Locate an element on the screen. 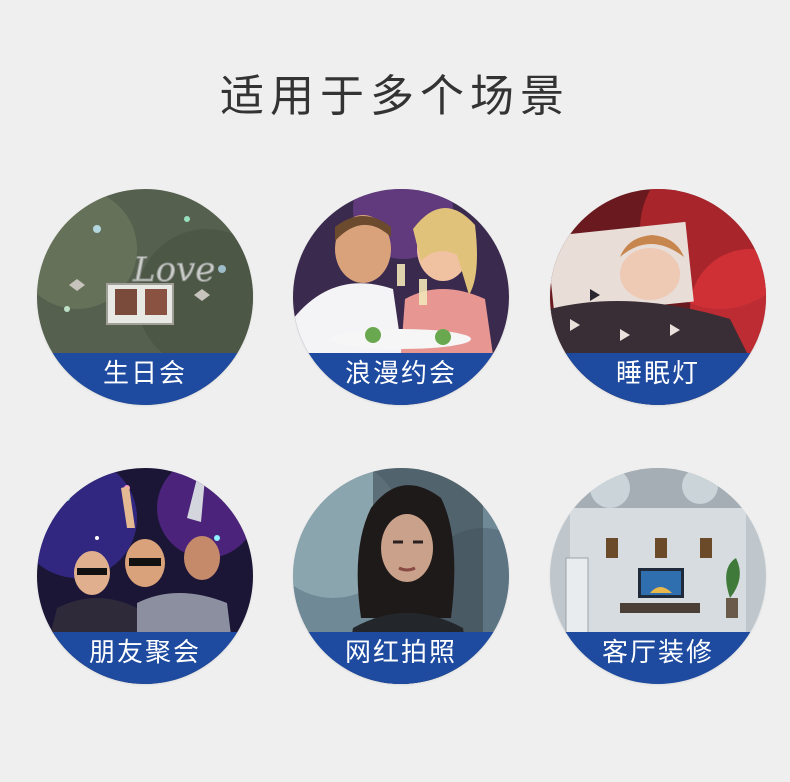 Image resolution: width=790 pixels, height=782 pixels. scene-influencer-photo: 网红拍照 is located at coordinates (401, 576).